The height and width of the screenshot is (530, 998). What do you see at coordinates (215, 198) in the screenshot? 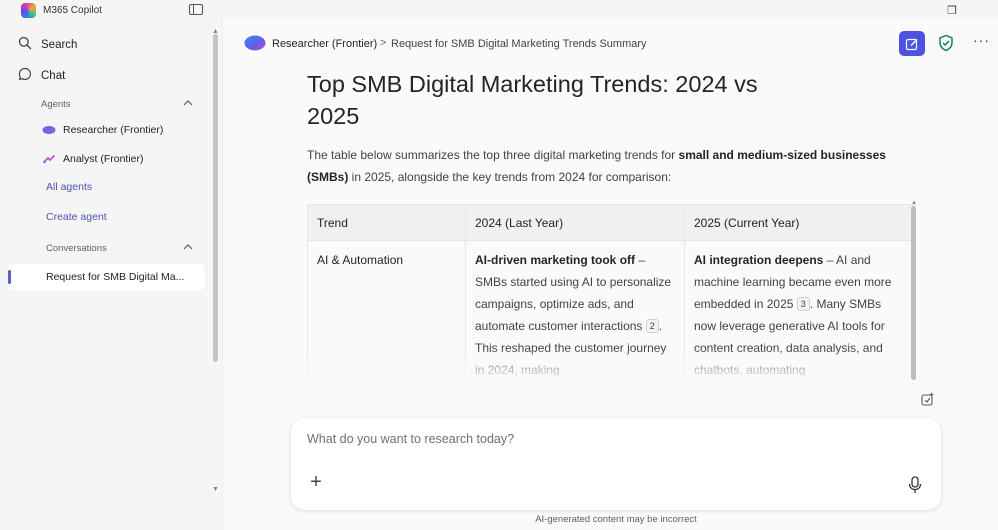
I see `sidebar-scrollbar-thumb` at bounding box center [215, 198].